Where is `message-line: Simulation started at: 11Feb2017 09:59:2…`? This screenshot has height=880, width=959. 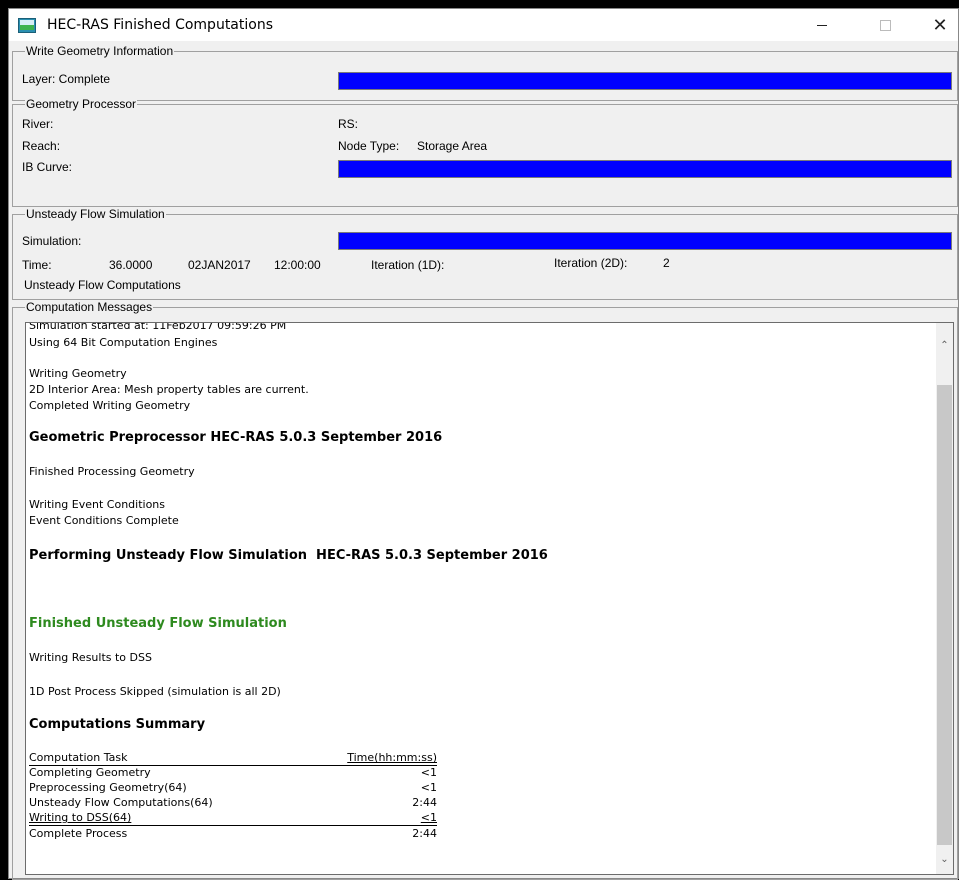 message-line: Simulation started at: 11Feb2017 09:59:2… is located at coordinates (158, 327).